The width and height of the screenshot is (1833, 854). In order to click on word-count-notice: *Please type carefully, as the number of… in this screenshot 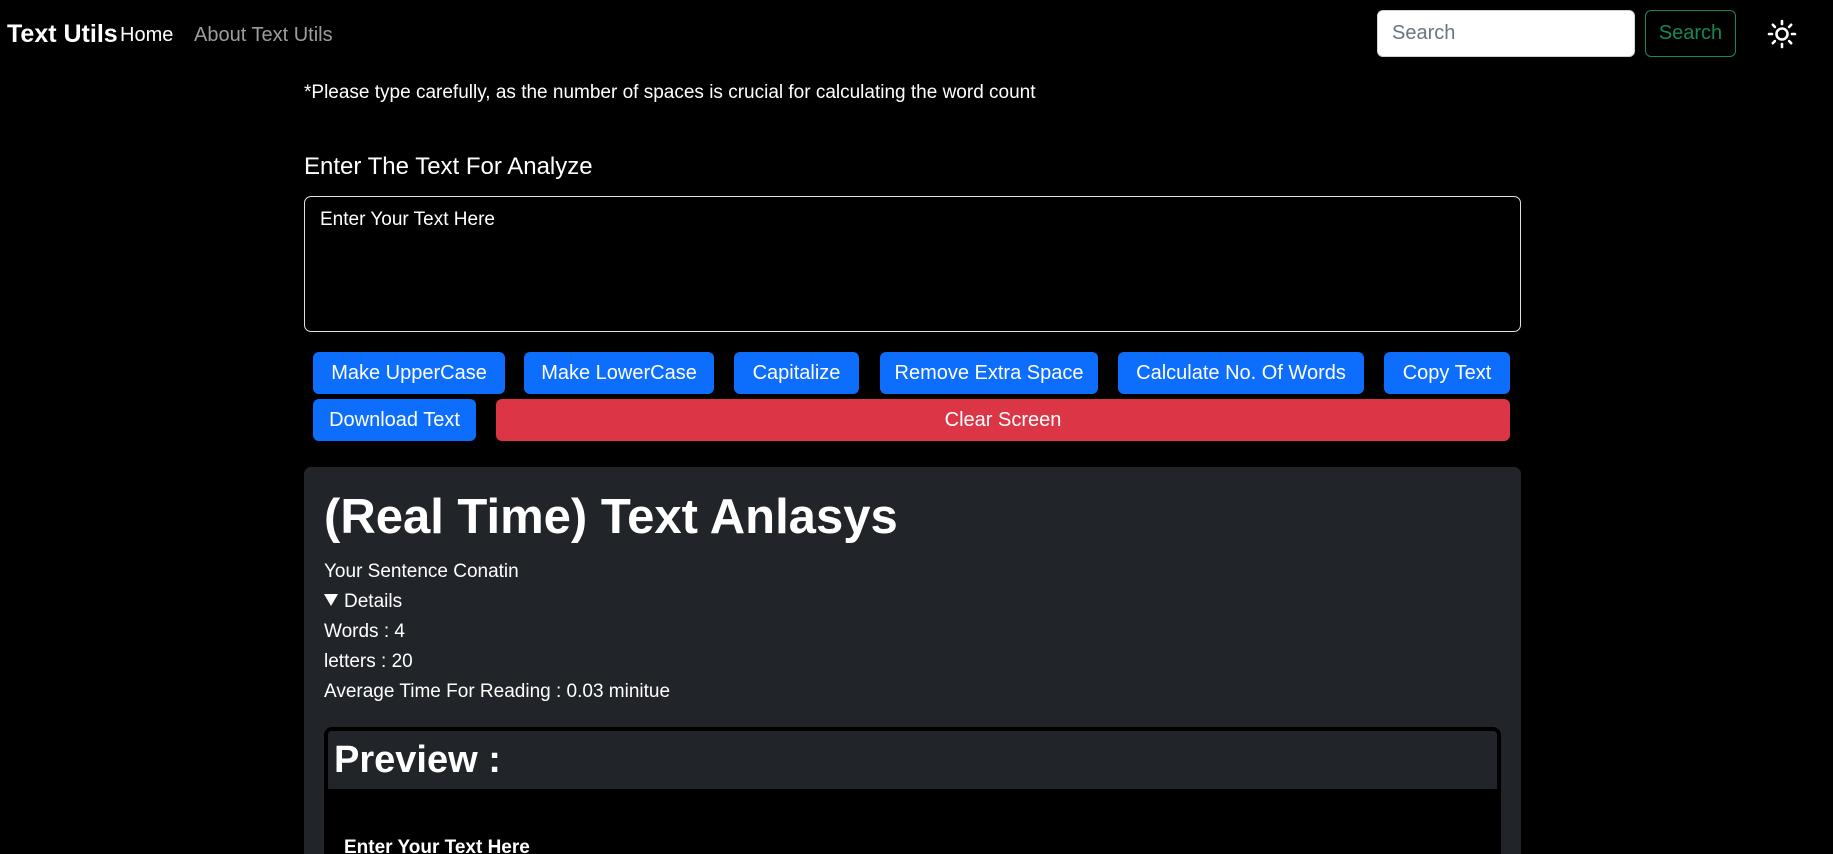, I will do `click(670, 92)`.